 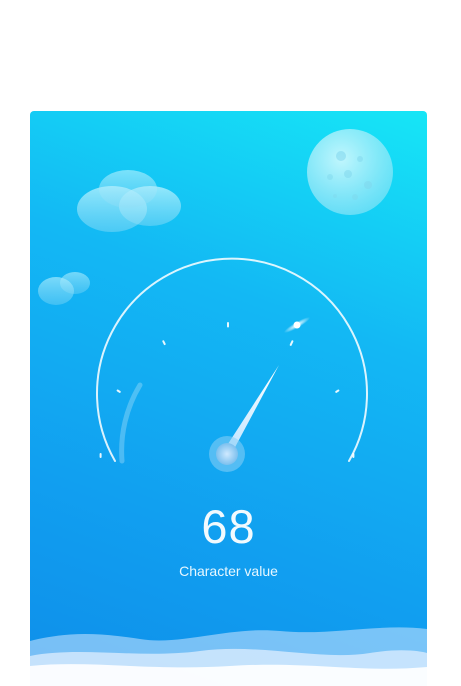 What do you see at coordinates (350, 172) in the screenshot?
I see `moon-icon` at bounding box center [350, 172].